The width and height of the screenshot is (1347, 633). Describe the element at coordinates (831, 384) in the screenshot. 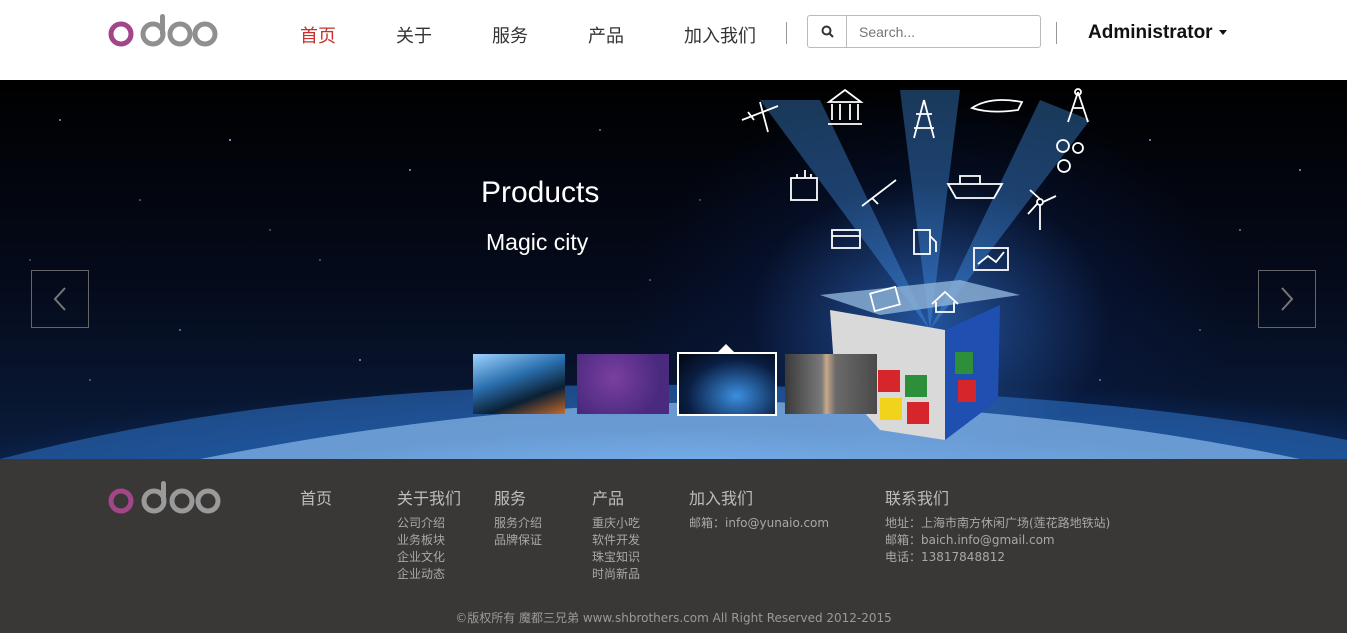

I see `thumbnail-phone-product` at that location.